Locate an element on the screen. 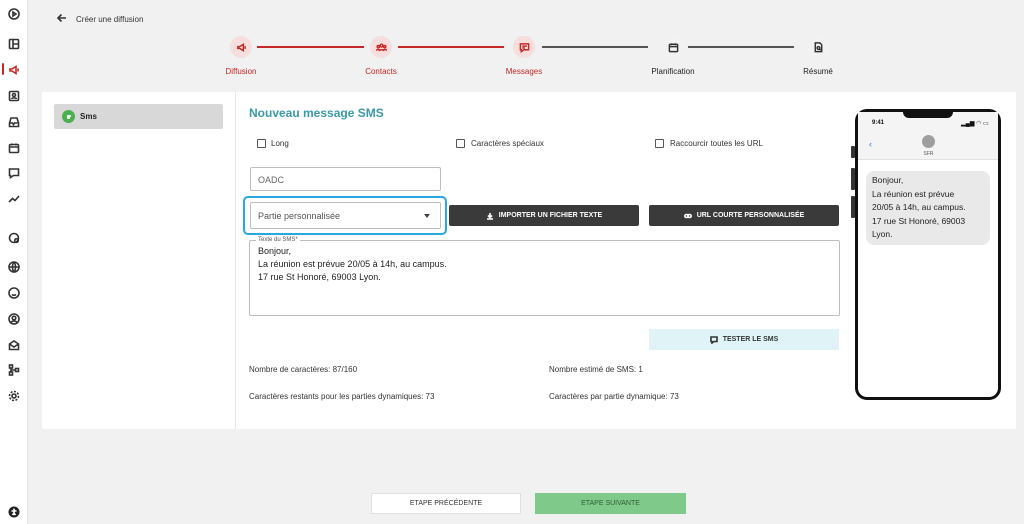 The image size is (1024, 524). previous-step-button: ETAPE PRÉCÉDENTE is located at coordinates (446, 503).